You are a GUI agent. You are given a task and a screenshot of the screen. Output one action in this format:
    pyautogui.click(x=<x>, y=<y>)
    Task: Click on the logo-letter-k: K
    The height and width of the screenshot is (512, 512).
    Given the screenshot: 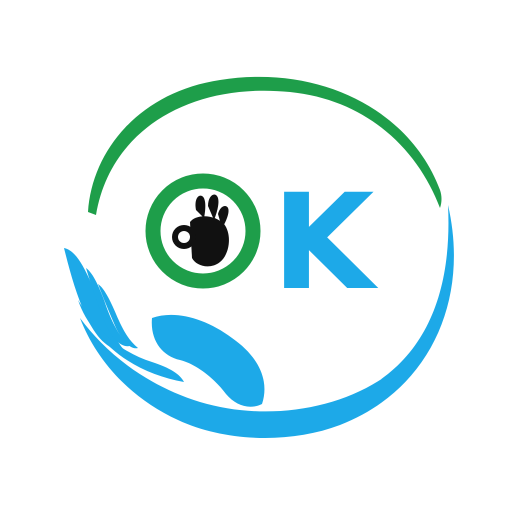 What is the action you would take?
    pyautogui.click(x=325, y=243)
    